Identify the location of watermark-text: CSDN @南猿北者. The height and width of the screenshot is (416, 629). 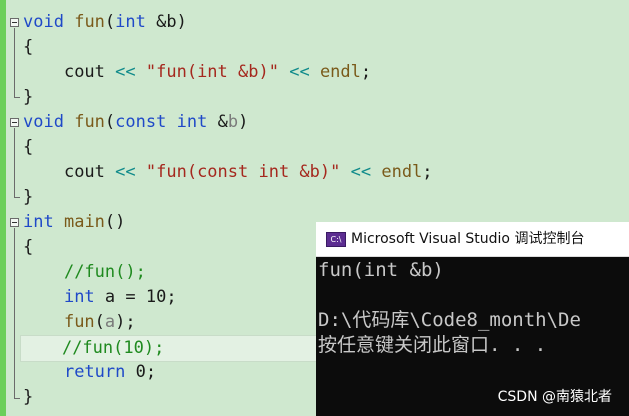
(554, 397).